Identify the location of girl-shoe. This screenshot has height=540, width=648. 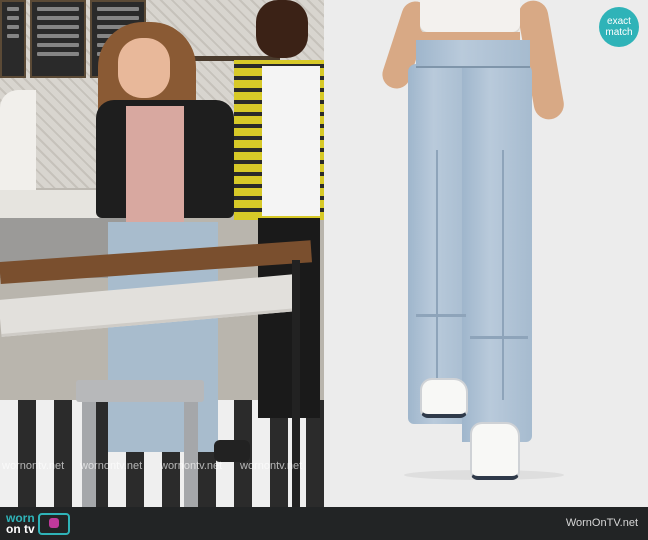
(232, 451).